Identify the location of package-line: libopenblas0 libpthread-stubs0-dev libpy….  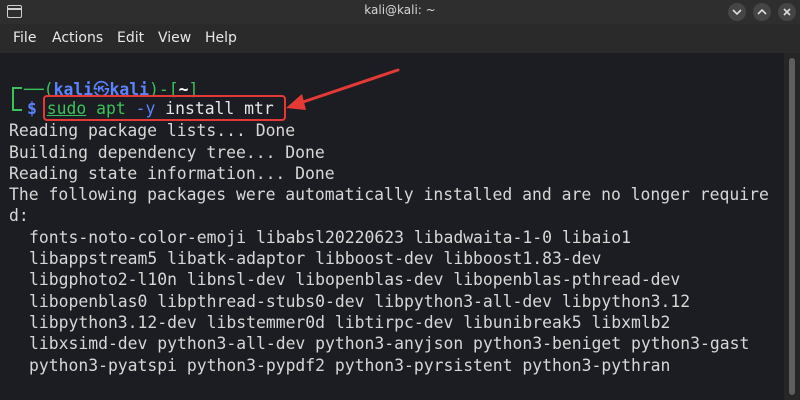
(360, 301).